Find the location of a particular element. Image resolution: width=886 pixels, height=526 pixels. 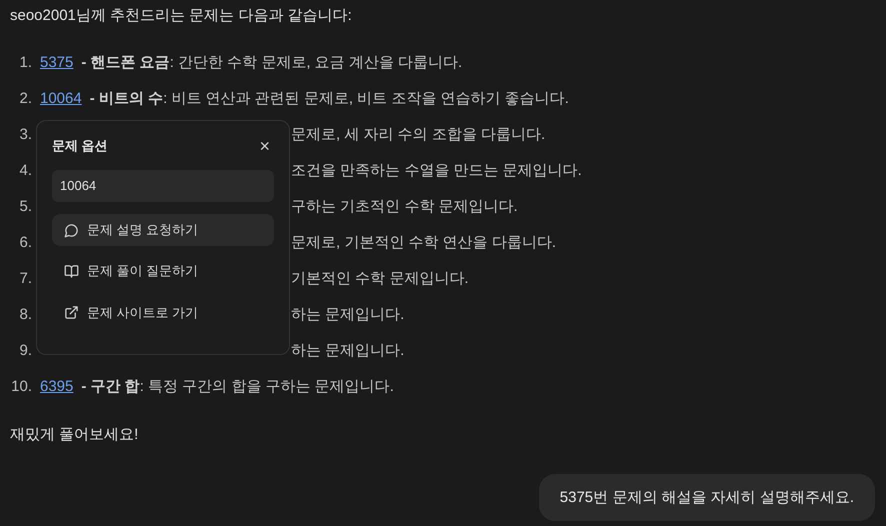

problem-description: 조건을 만족하는 수열을 만드는 문제입니다. is located at coordinates (436, 171).